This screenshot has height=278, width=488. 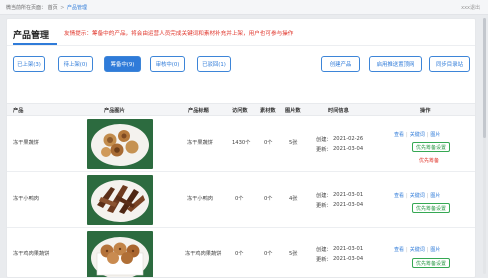 I want to click on product-name: 冻干小鸭肉, so click(x=26, y=199).